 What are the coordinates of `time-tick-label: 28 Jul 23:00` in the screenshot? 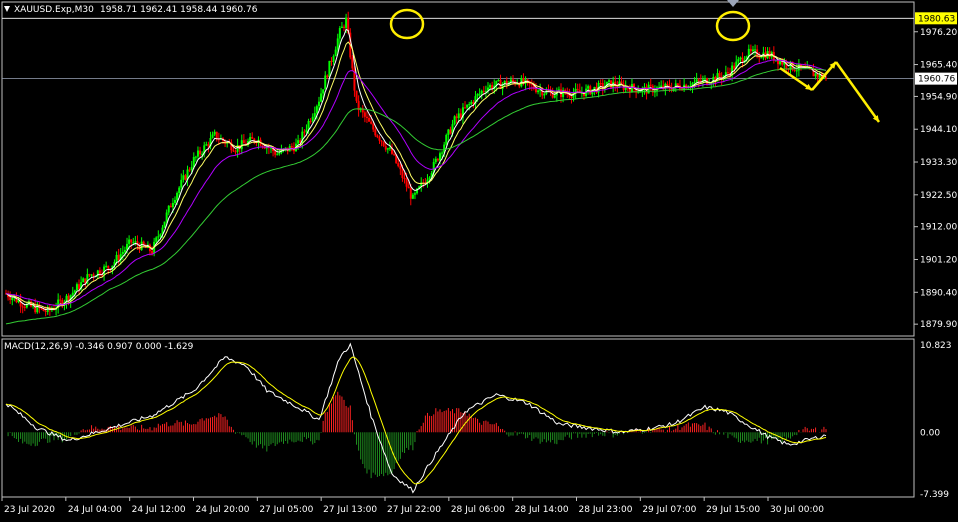 It's located at (606, 510).